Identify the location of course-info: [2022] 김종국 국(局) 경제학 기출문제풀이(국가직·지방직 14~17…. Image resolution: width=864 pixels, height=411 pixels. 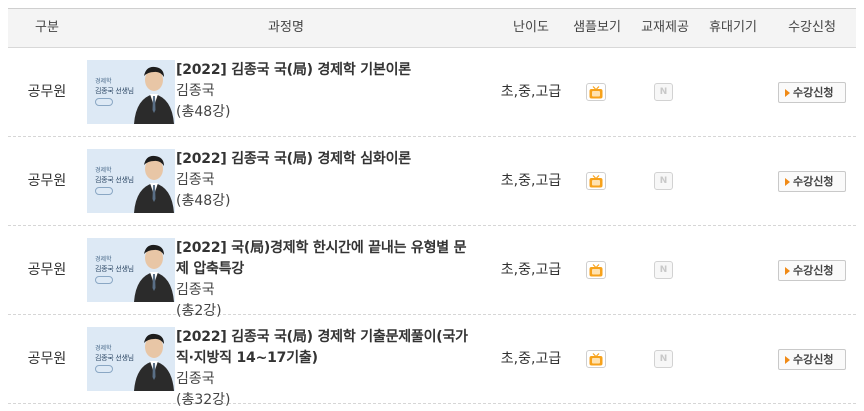
(326, 369).